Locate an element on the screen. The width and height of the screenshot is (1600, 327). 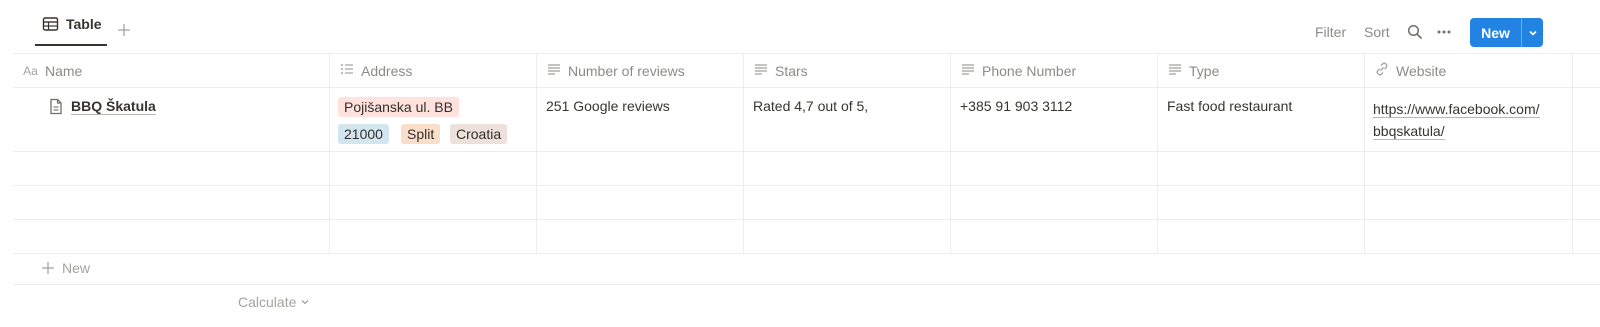
active-tab-indicator is located at coordinates (71, 45).